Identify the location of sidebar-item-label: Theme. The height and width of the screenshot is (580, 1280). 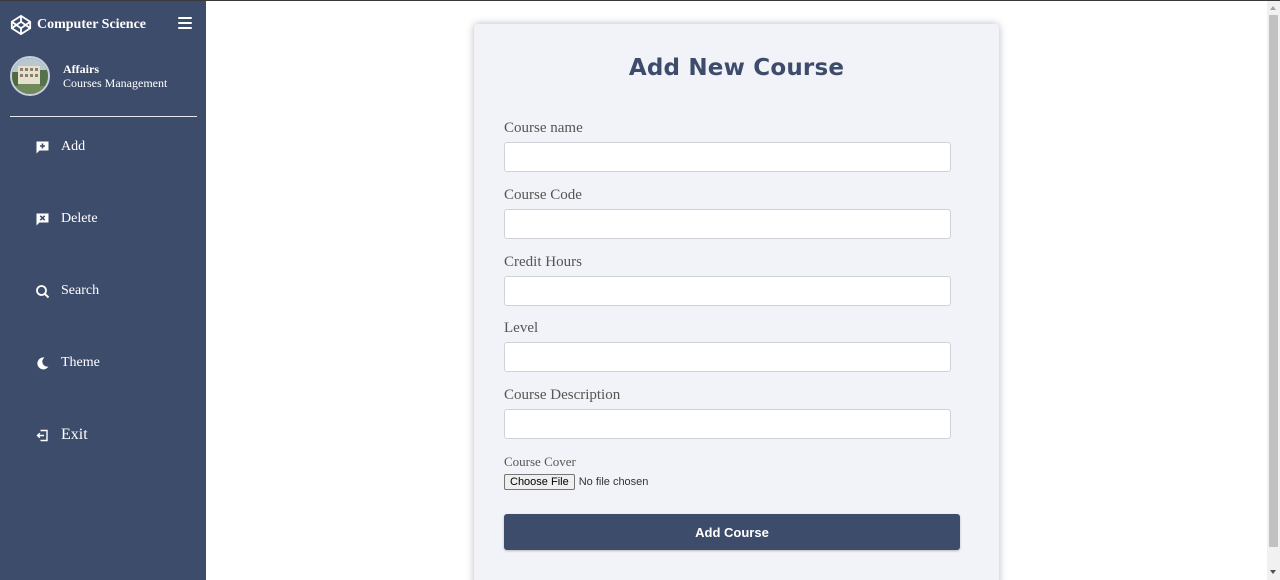
(80, 362).